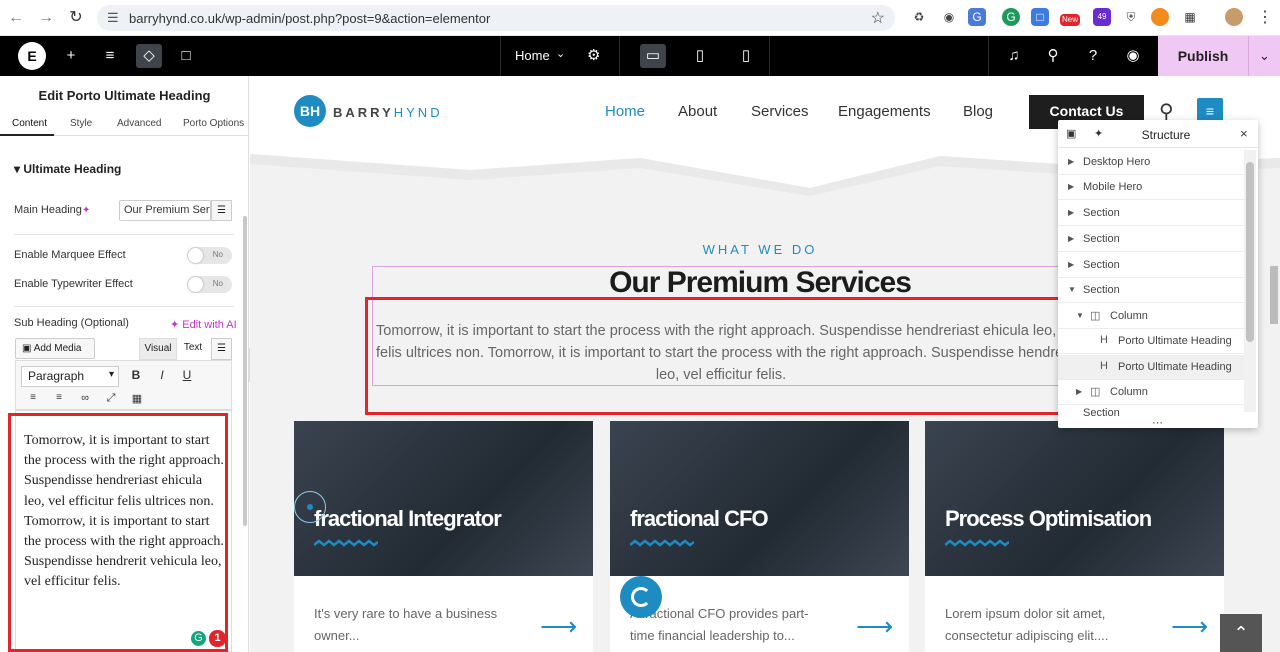 The width and height of the screenshot is (1280, 652). I want to click on structure-layers-icon: ◇, so click(149, 56).